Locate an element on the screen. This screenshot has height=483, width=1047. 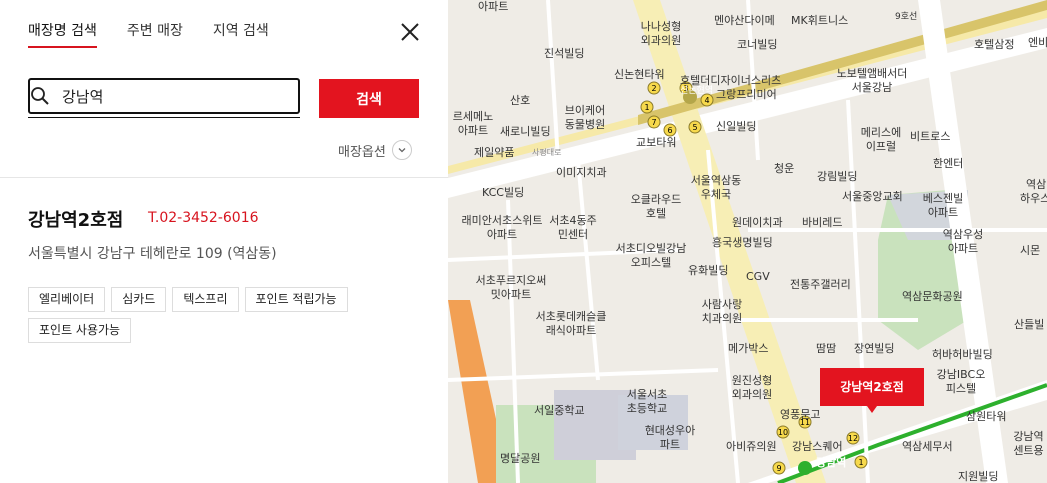
map-label: KCC빌딩 is located at coordinates (503, 192).